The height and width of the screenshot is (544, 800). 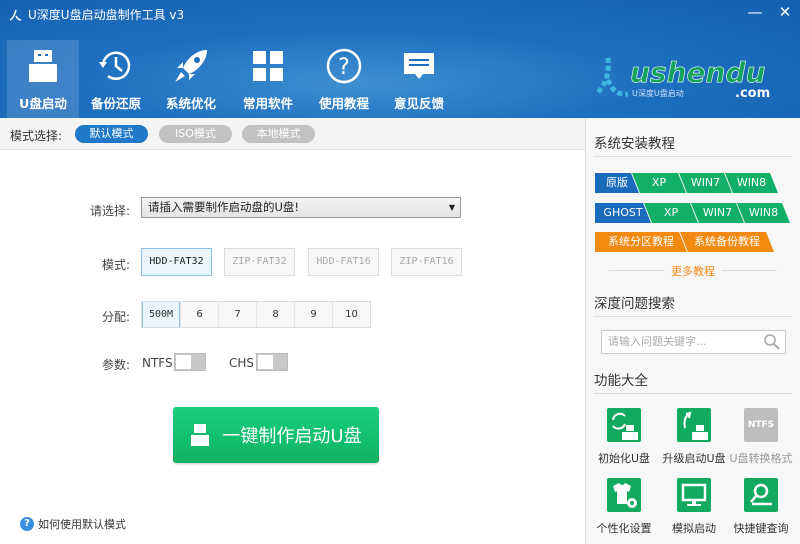 What do you see at coordinates (199, 314) in the screenshot?
I see `alloc-option: 6` at bounding box center [199, 314].